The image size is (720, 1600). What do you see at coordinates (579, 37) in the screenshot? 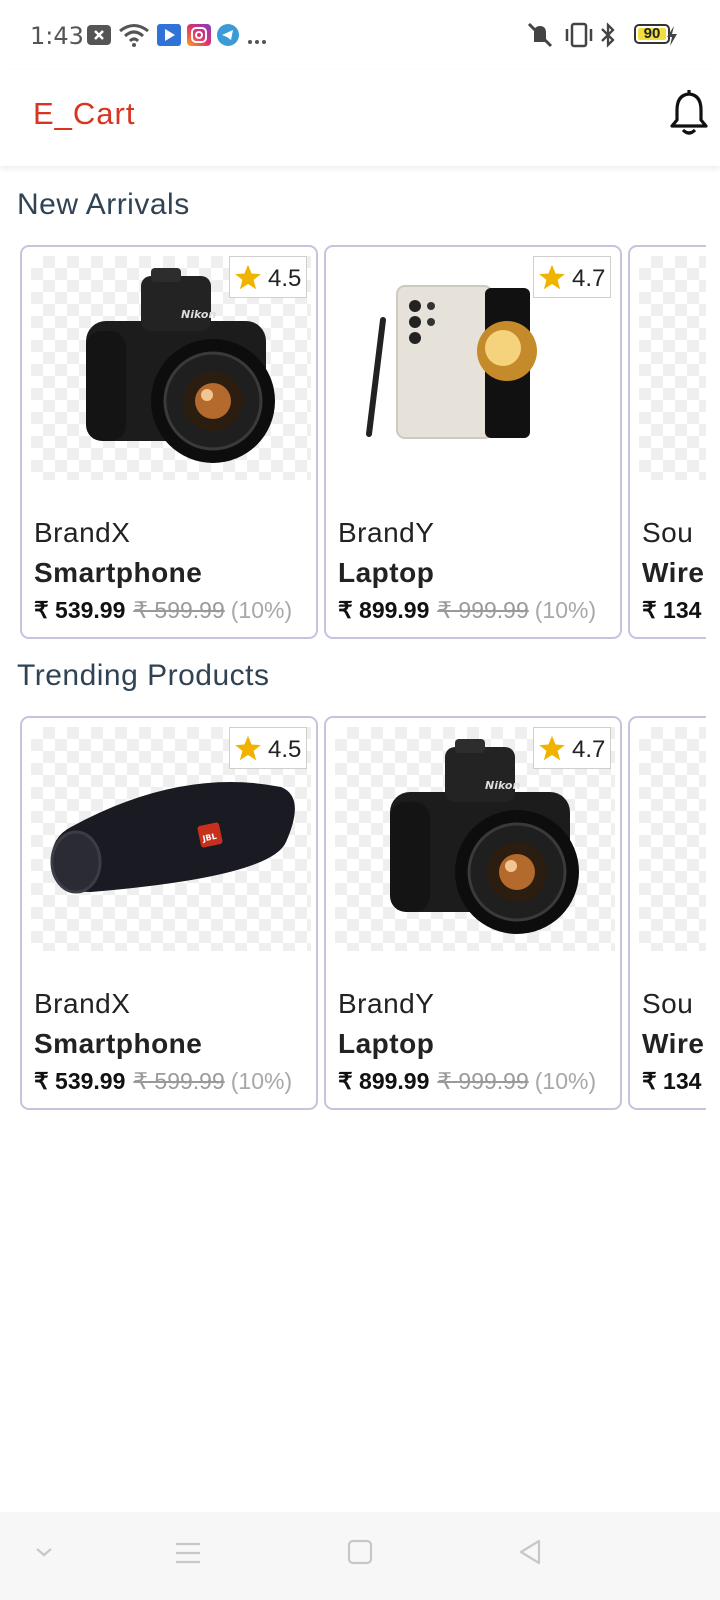
I see `vibrate-icon` at bounding box center [579, 37].